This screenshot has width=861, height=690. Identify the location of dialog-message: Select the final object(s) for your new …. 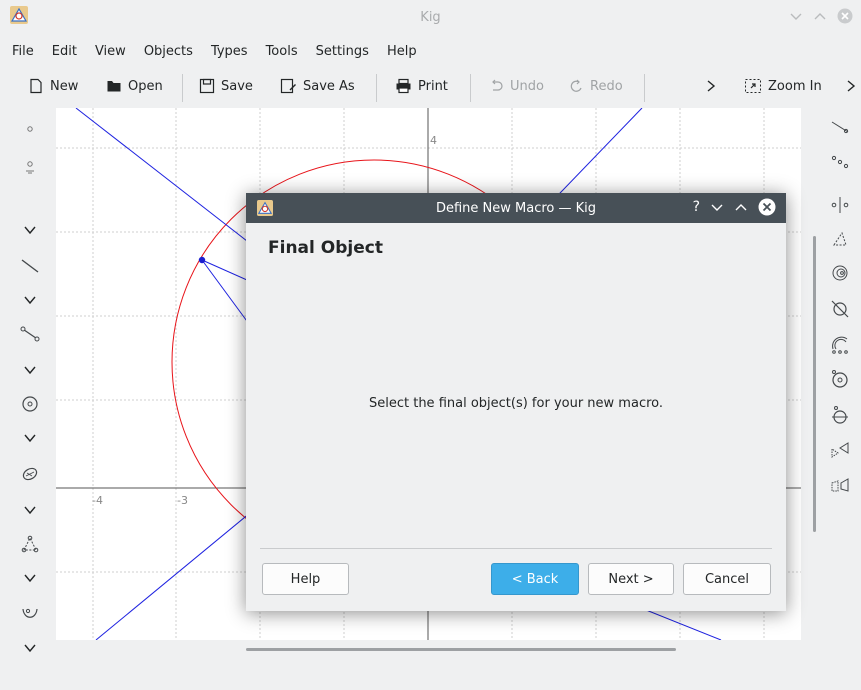
(516, 403).